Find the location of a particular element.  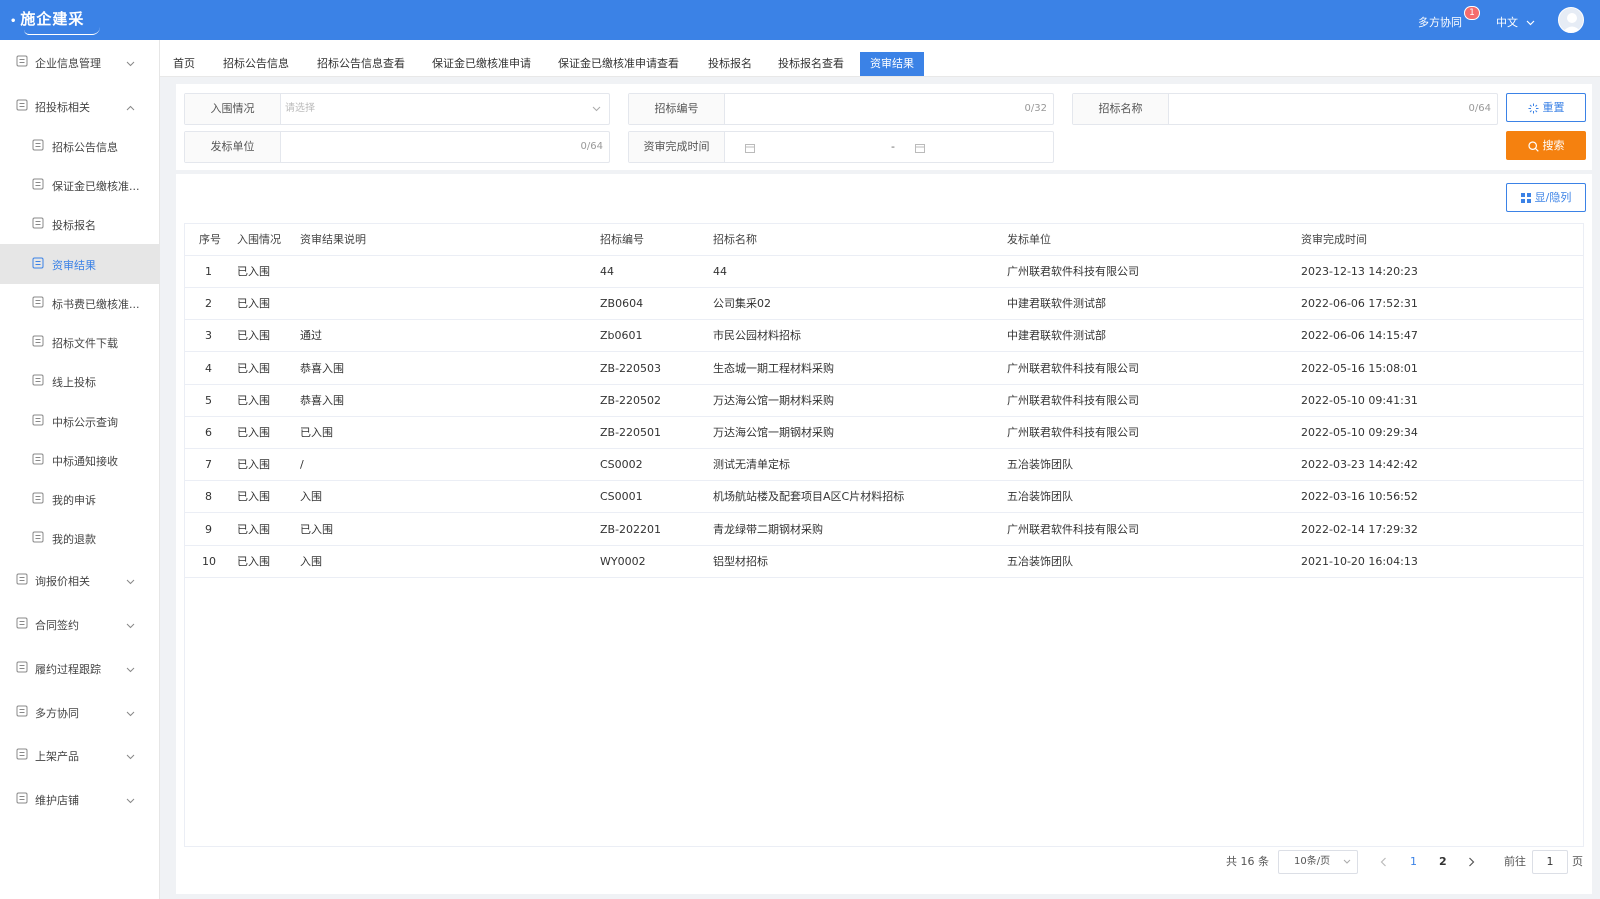

toggle-columns-button: 显/隐列 is located at coordinates (1546, 197).